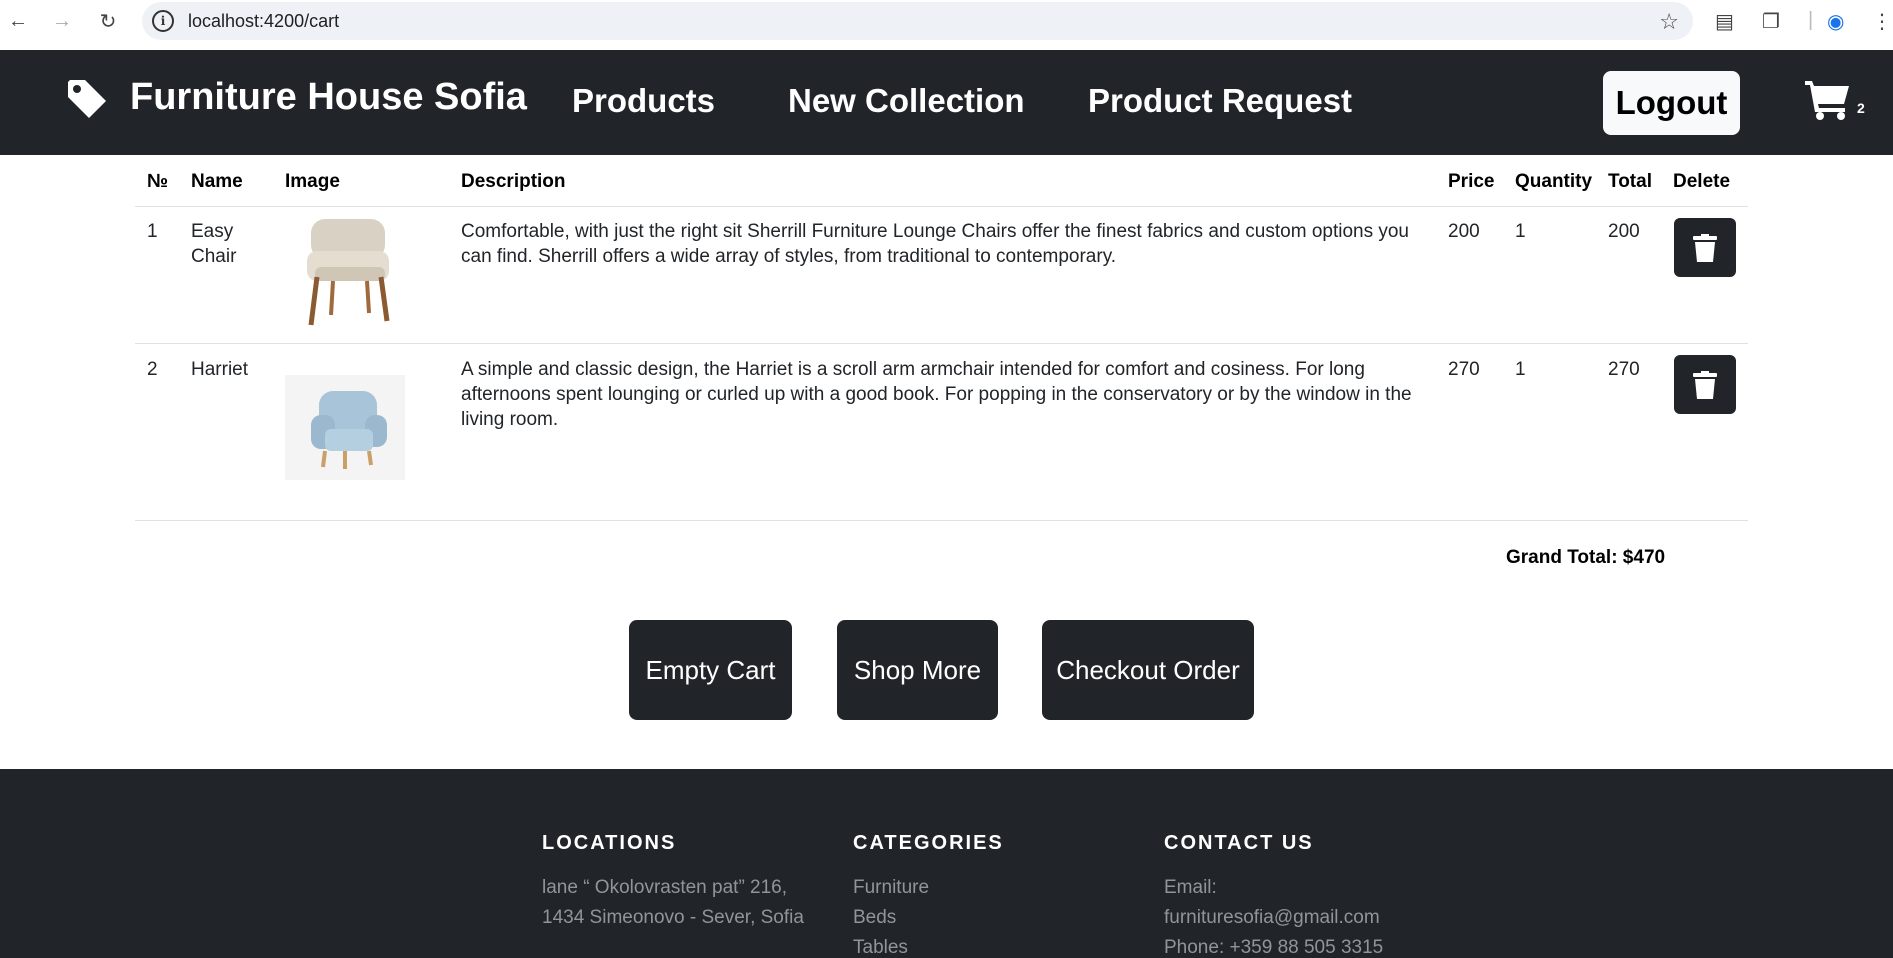  Describe the element at coordinates (152, 369) in the screenshot. I see `row-index: 2` at that location.